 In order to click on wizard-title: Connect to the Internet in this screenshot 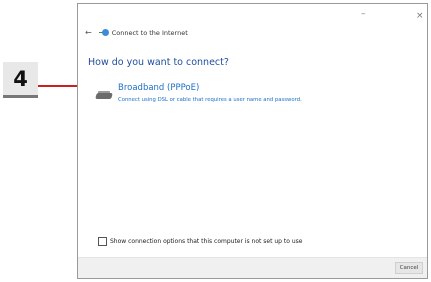, I will do `click(149, 32)`.